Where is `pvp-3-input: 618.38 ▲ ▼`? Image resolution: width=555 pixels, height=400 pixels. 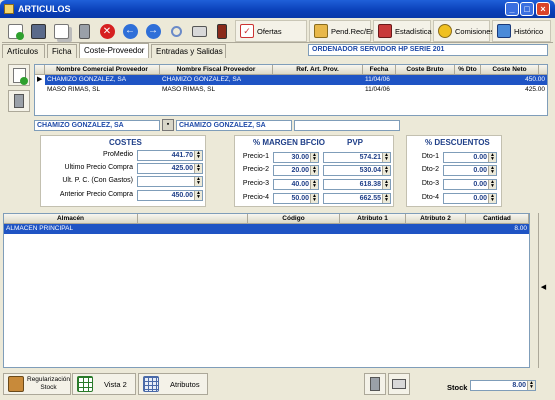
pvp-3-input: 618.38 ▲ ▼ is located at coordinates (357, 184).